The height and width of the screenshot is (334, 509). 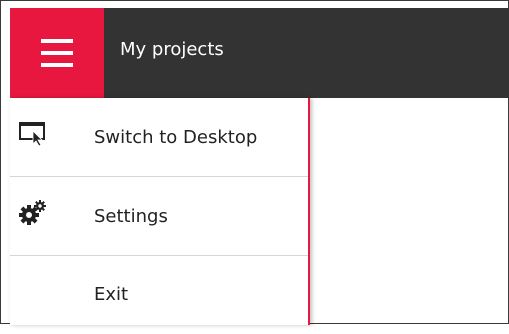 I want to click on menu-item-exit: Exit, so click(x=159, y=295).